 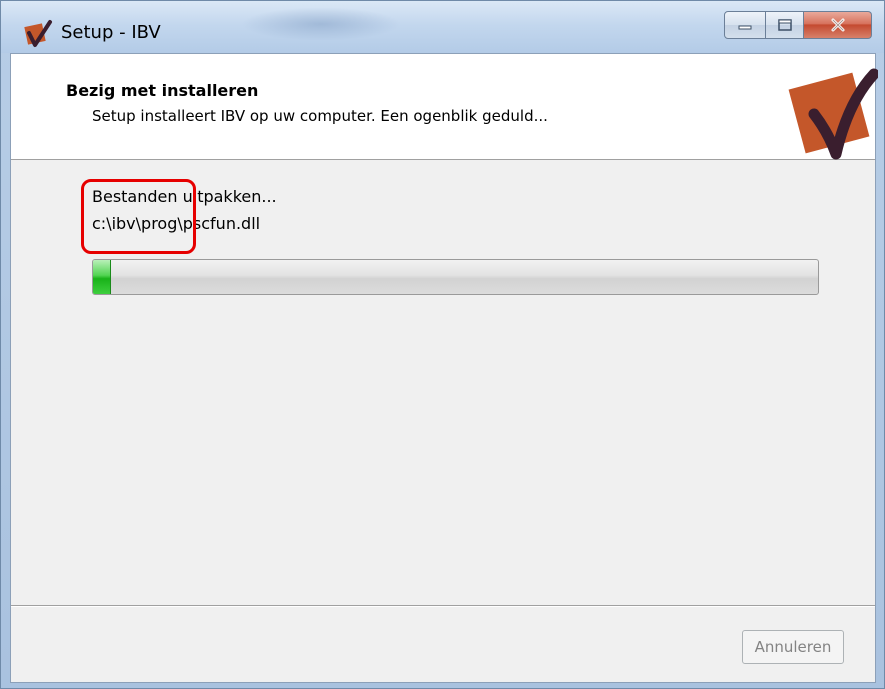 I want to click on minimize-button, so click(x=745, y=25).